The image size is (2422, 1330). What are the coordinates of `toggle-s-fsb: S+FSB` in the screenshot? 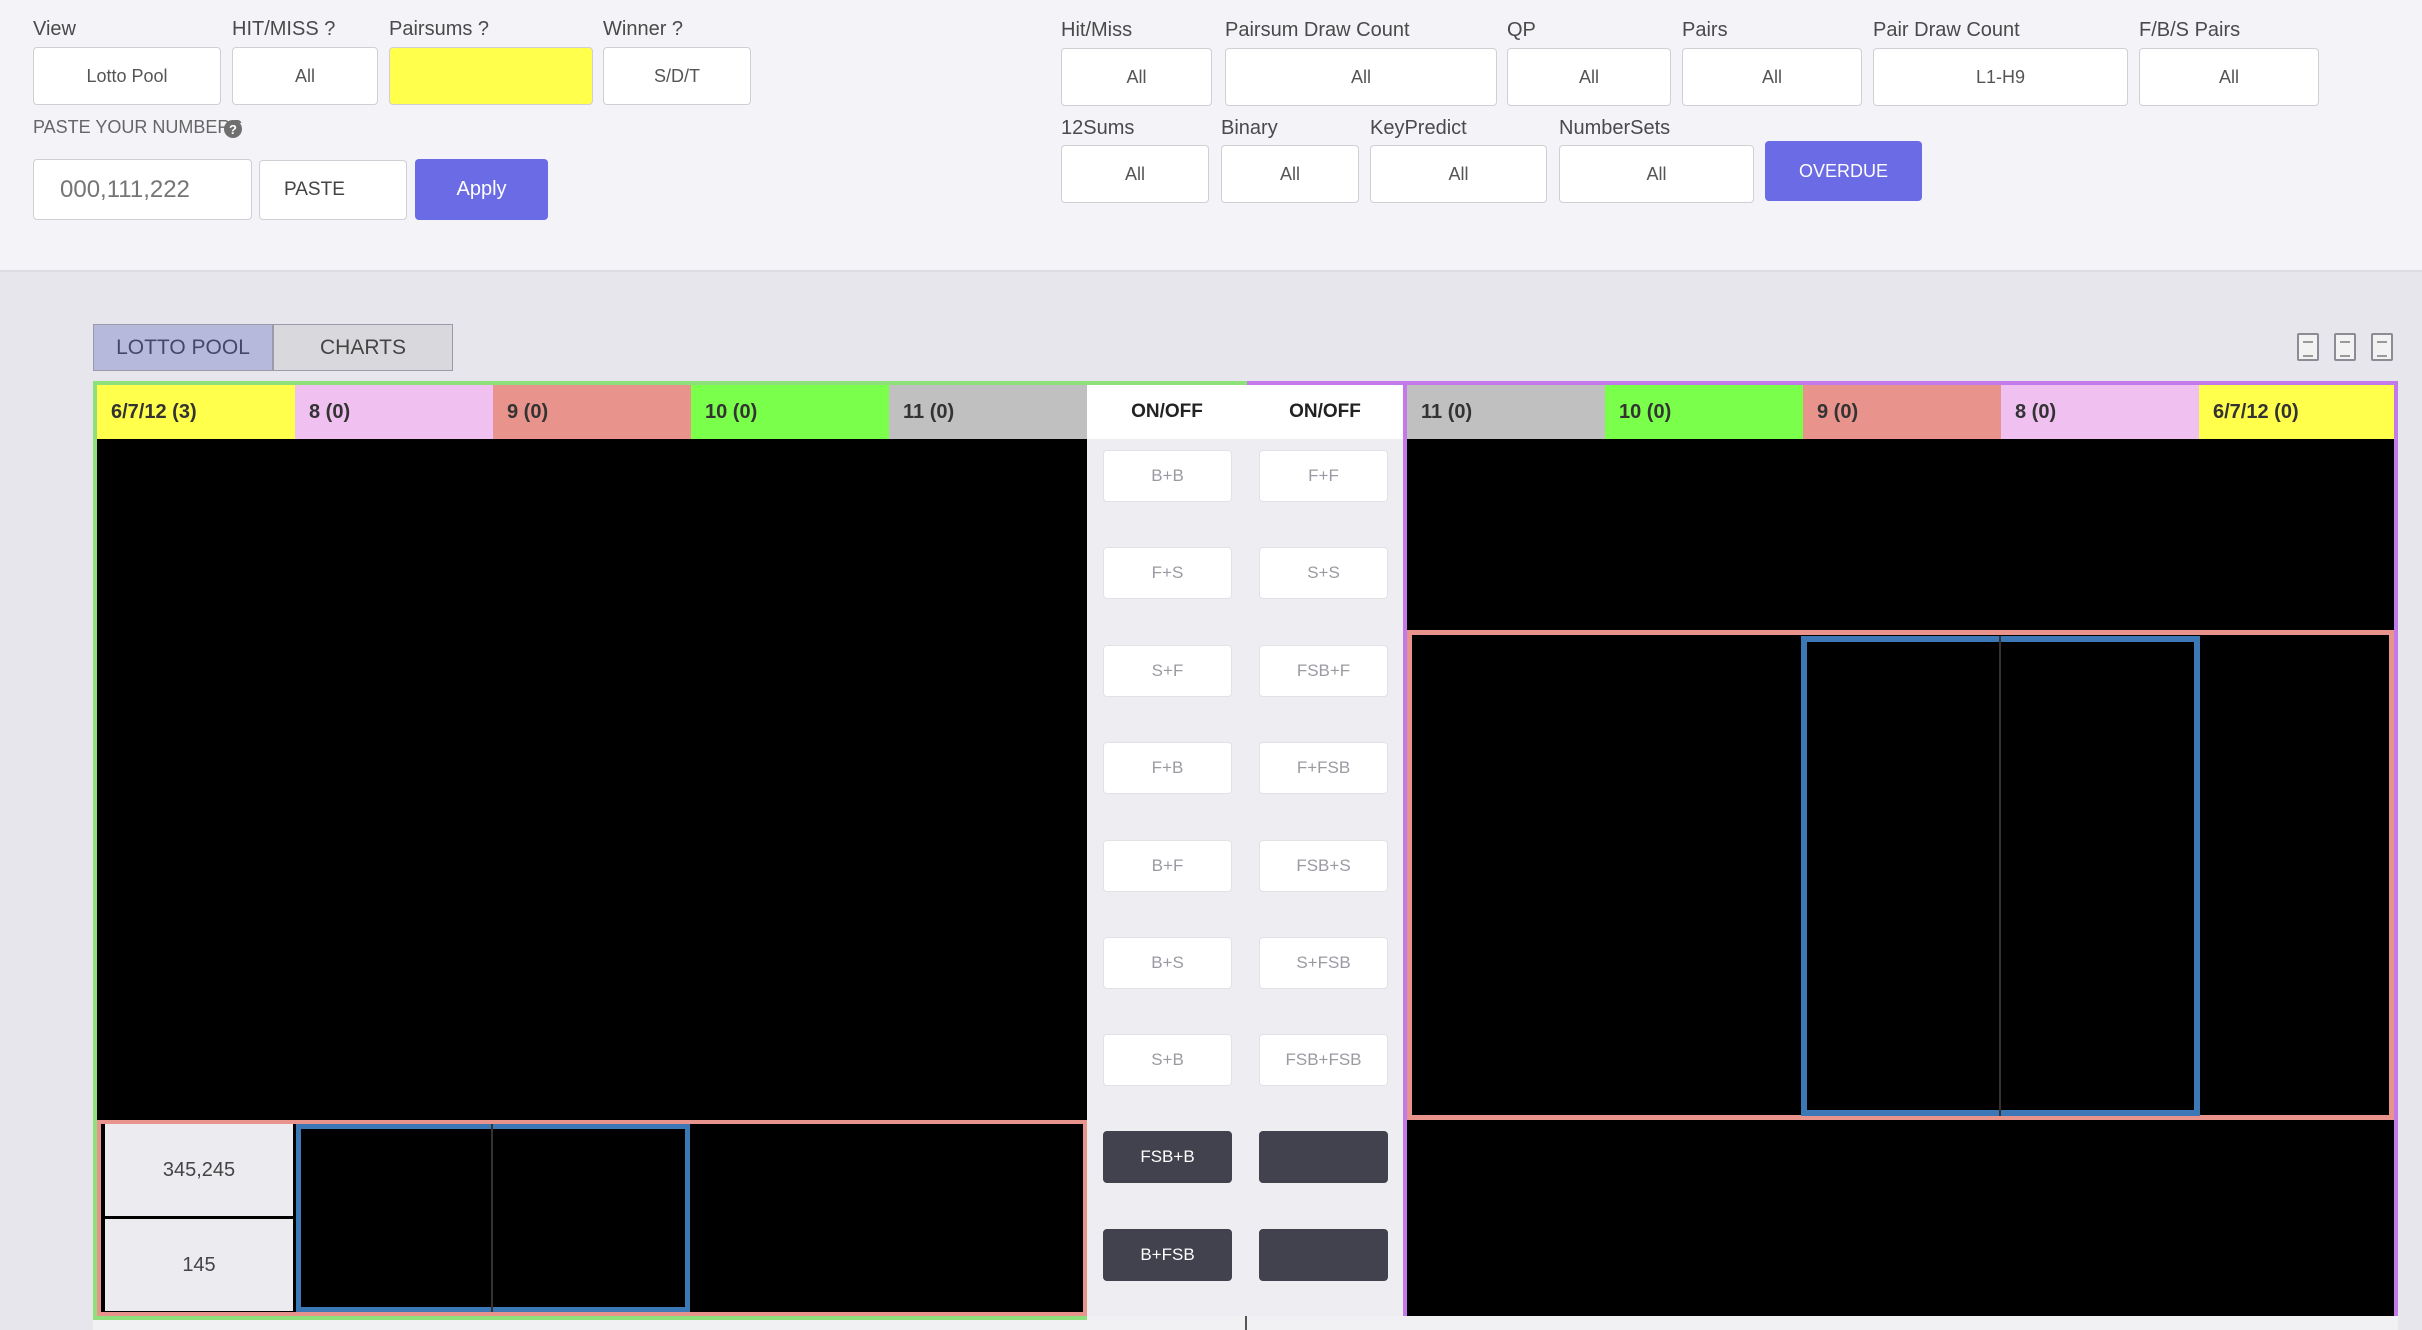 It's located at (1323, 963).